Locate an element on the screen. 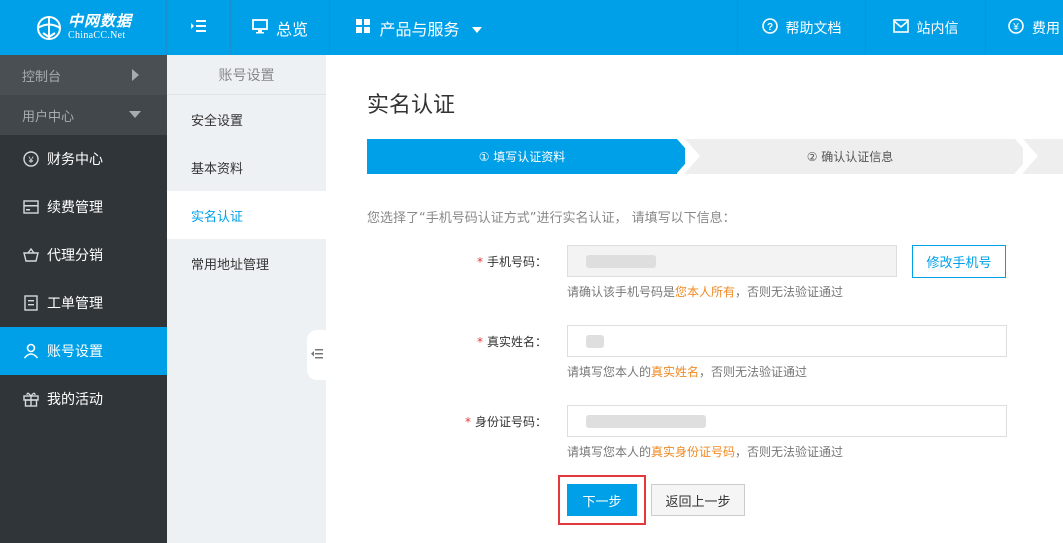 The height and width of the screenshot is (543, 1063). billing-label: 费用 is located at coordinates (1046, 28).